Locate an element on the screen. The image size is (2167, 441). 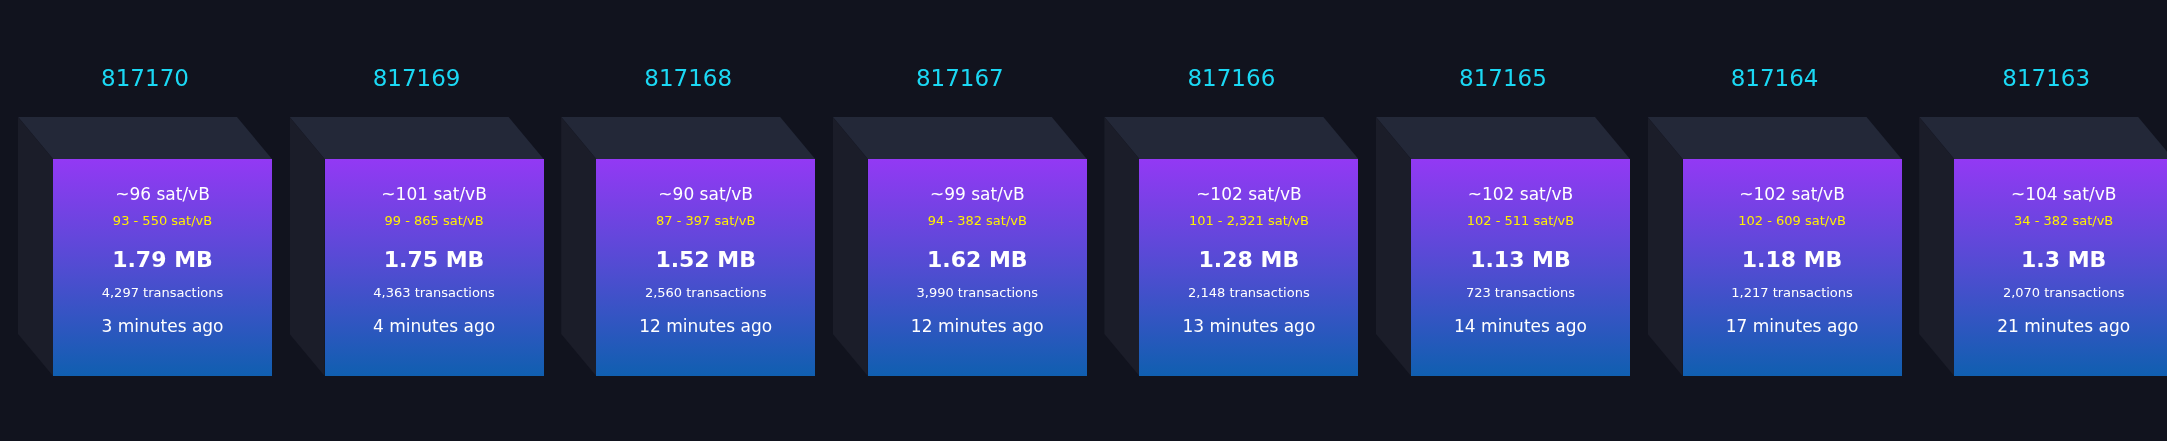
block-card: ~102 sat/vB 102 - 511 sat/vB 1.13 MB 723 transactions 14 minutes ago is located at coordinates (1520, 267).